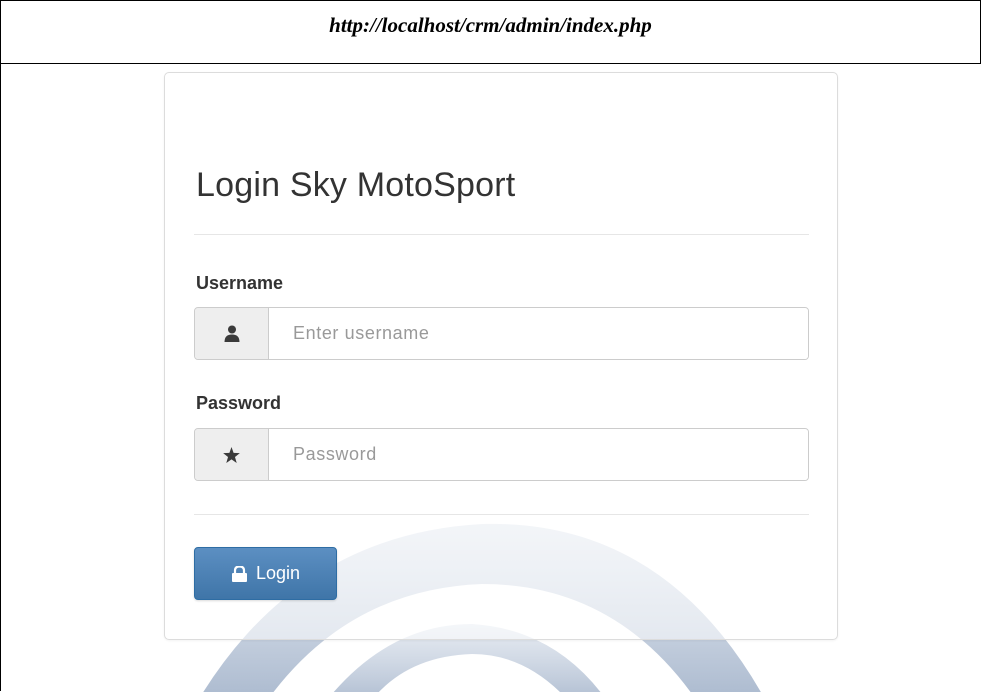 This screenshot has width=981, height=692. What do you see at coordinates (538, 454) in the screenshot?
I see `password-input` at bounding box center [538, 454].